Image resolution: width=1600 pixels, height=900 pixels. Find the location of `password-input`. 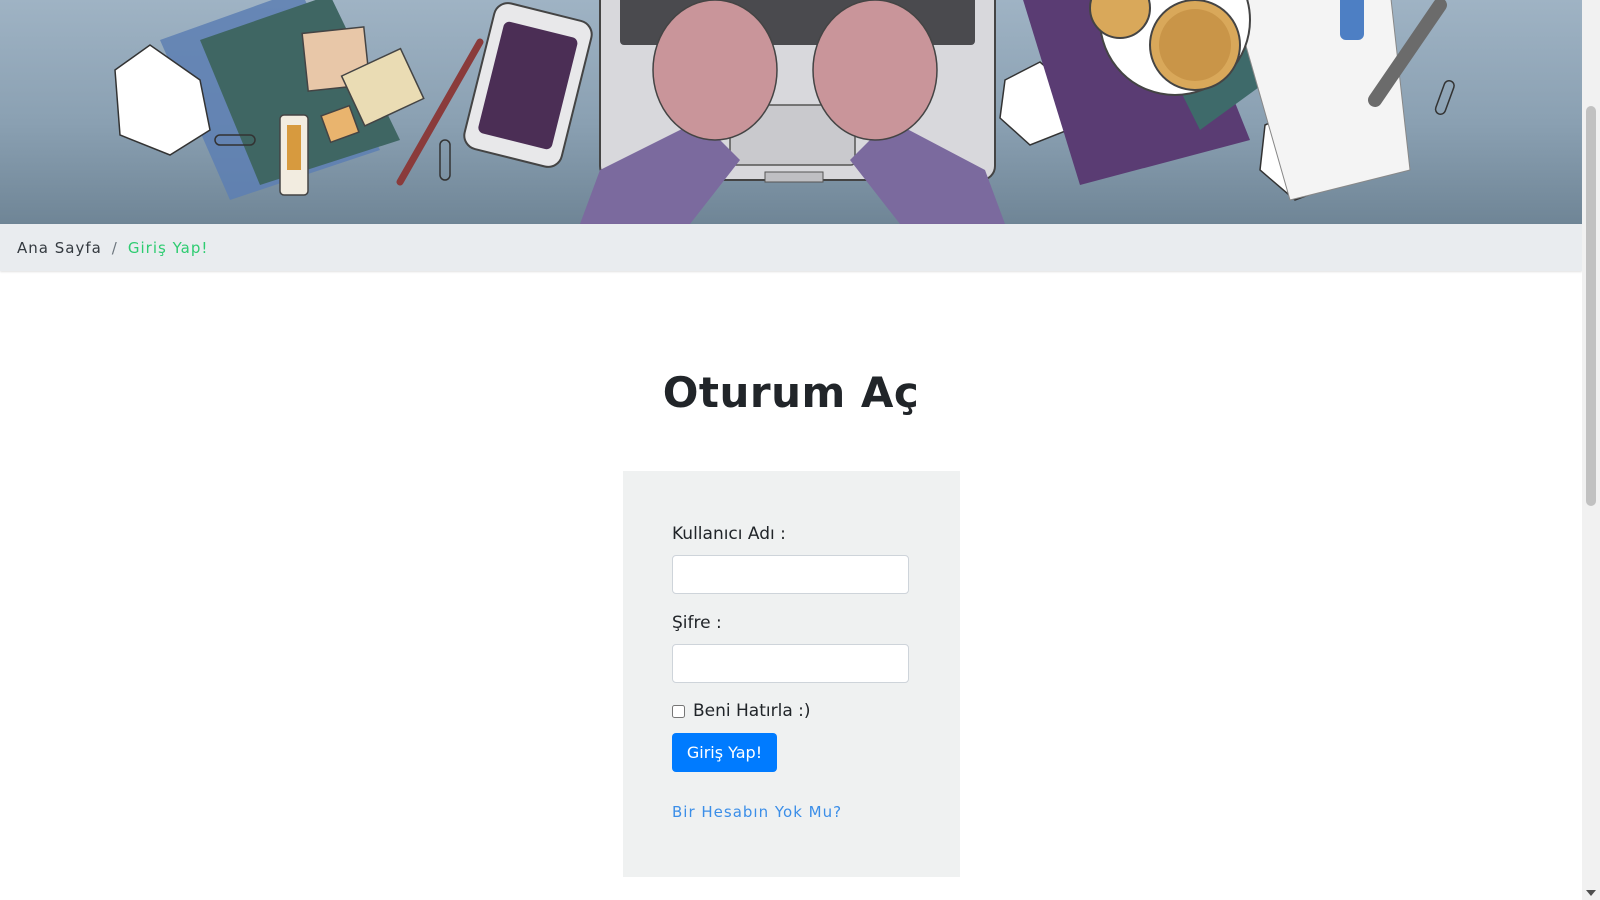

password-input is located at coordinates (790, 663).